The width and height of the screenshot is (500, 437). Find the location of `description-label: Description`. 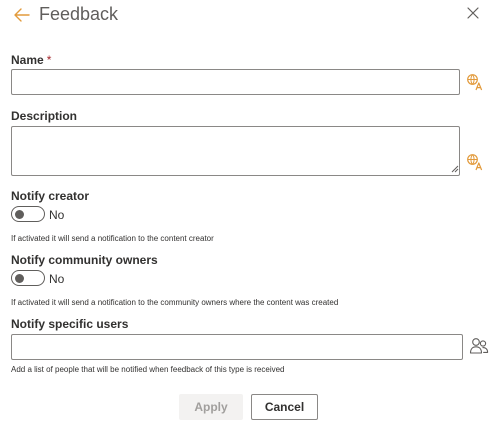

description-label: Description is located at coordinates (44, 116).